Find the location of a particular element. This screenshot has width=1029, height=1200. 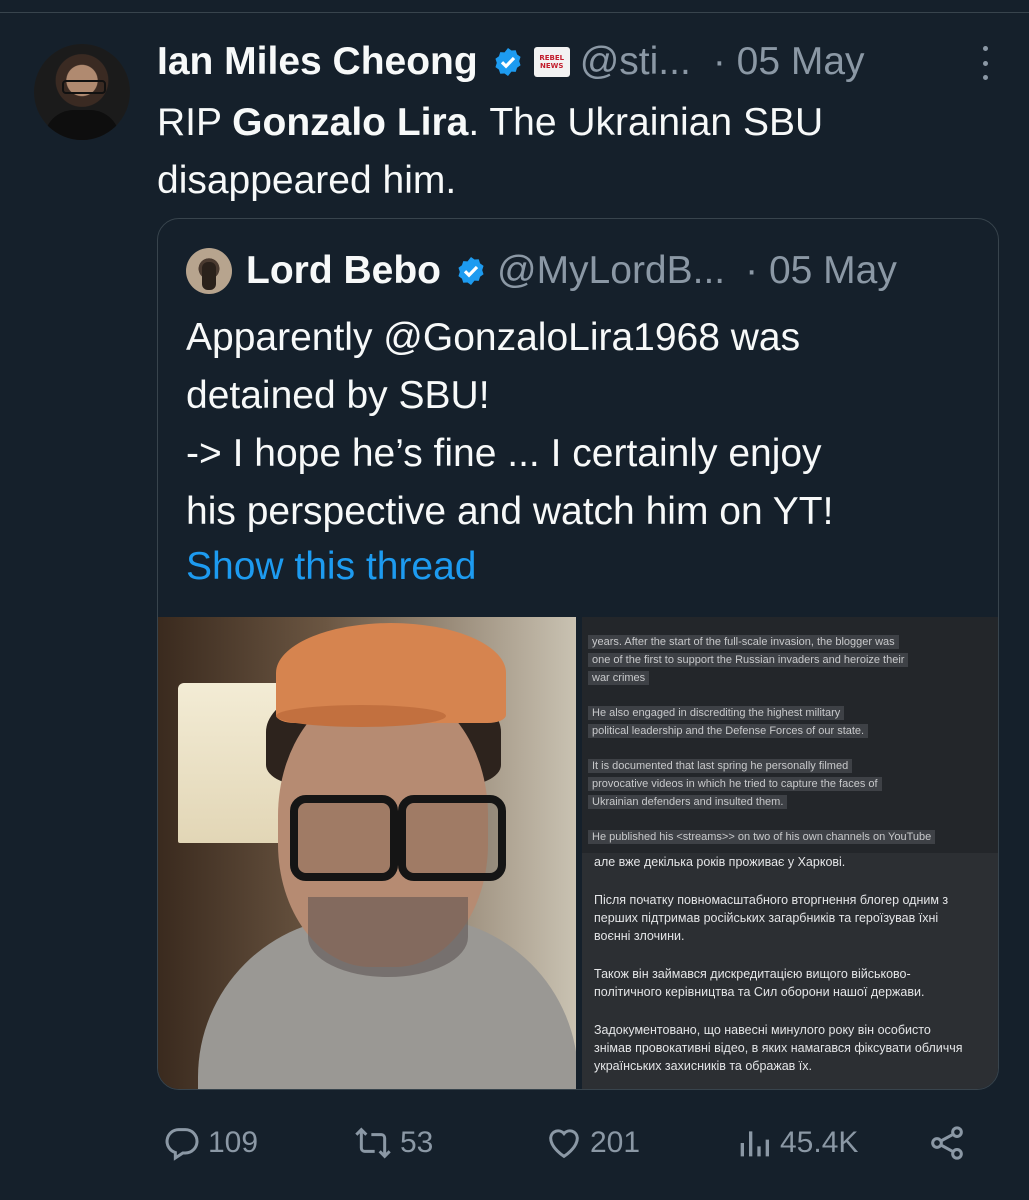

share-icon is located at coordinates (947, 1143).